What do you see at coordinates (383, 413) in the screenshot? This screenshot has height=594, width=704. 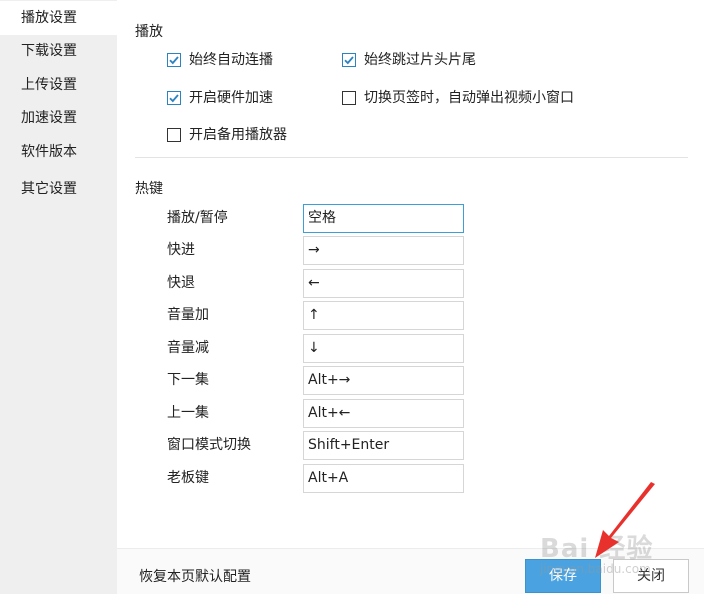 I see `hotkey-input-previous-episode: Alt+←` at bounding box center [383, 413].